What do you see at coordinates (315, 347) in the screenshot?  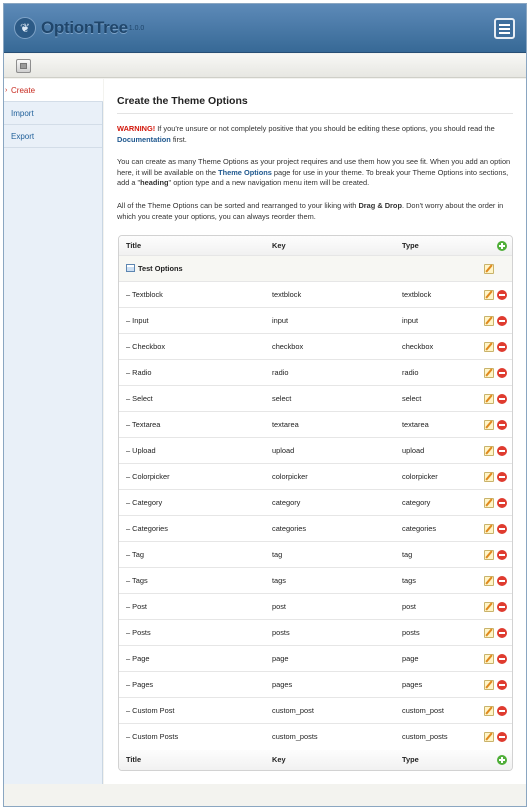 I see `table-row: – Checkbox checkbox checkbox` at bounding box center [315, 347].